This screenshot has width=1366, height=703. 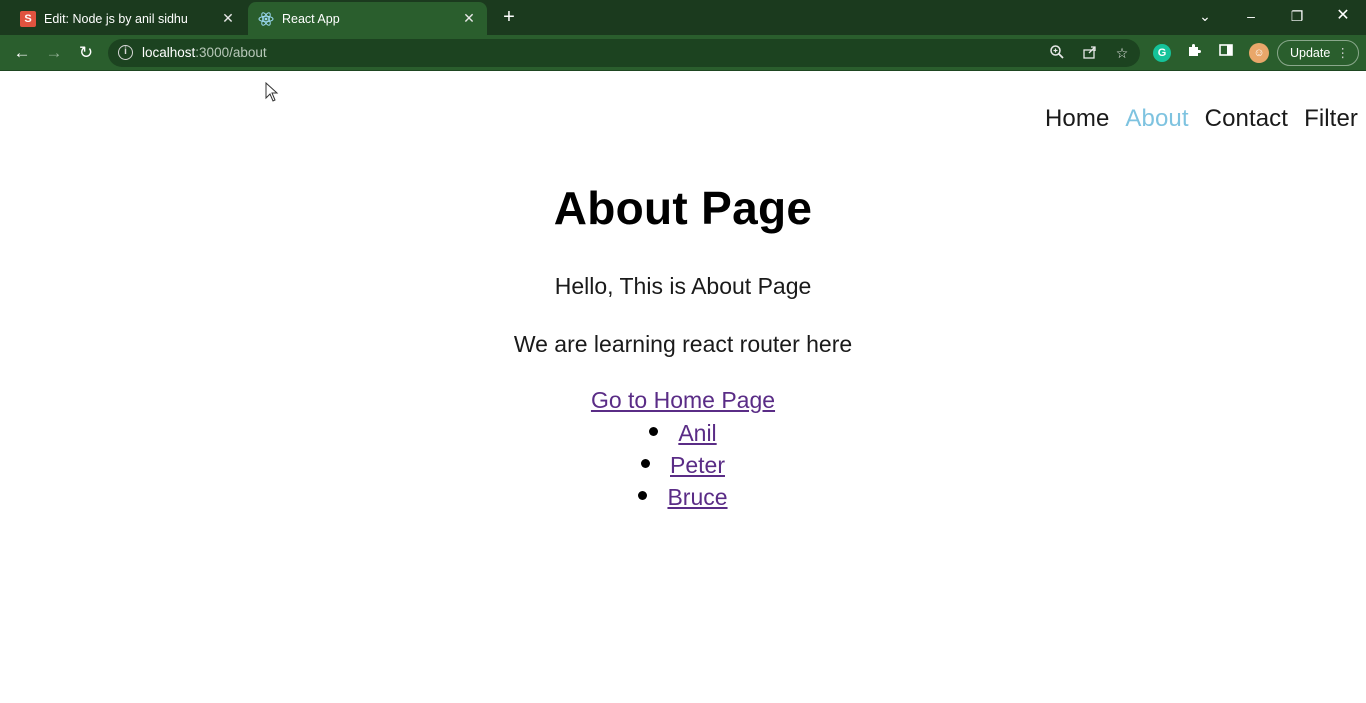 I want to click on forward-arrow-icon: →, so click(x=54, y=53).